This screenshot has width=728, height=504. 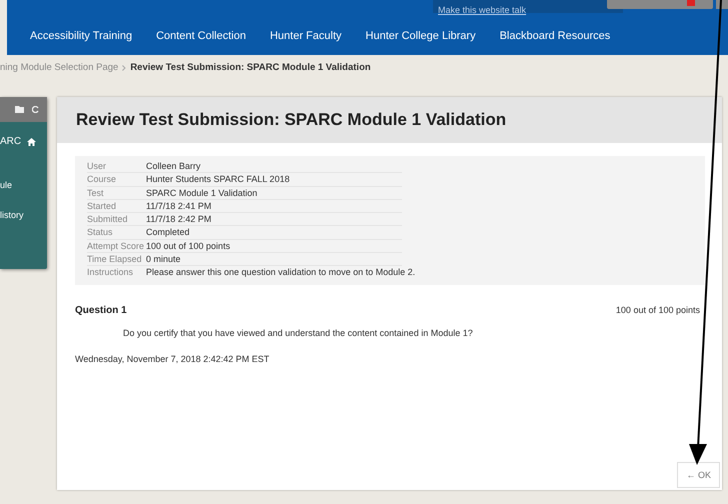 What do you see at coordinates (108, 219) in the screenshot?
I see `detail-label: Submitted` at bounding box center [108, 219].